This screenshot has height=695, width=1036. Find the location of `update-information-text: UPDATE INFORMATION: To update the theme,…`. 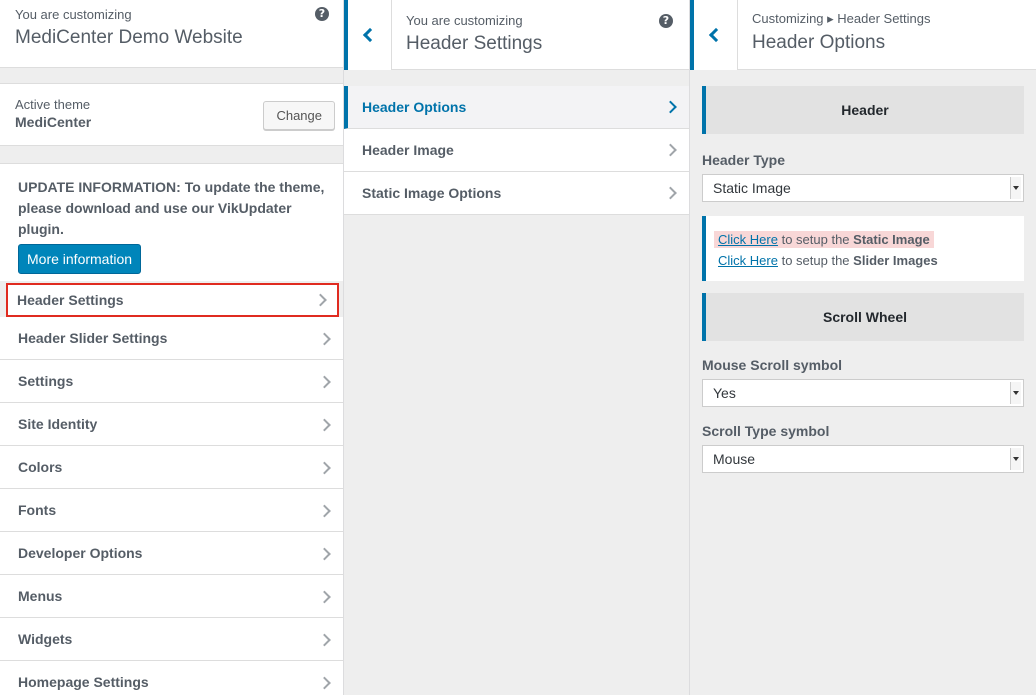

update-information-text: UPDATE INFORMATION: To update the theme,… is located at coordinates (171, 208).